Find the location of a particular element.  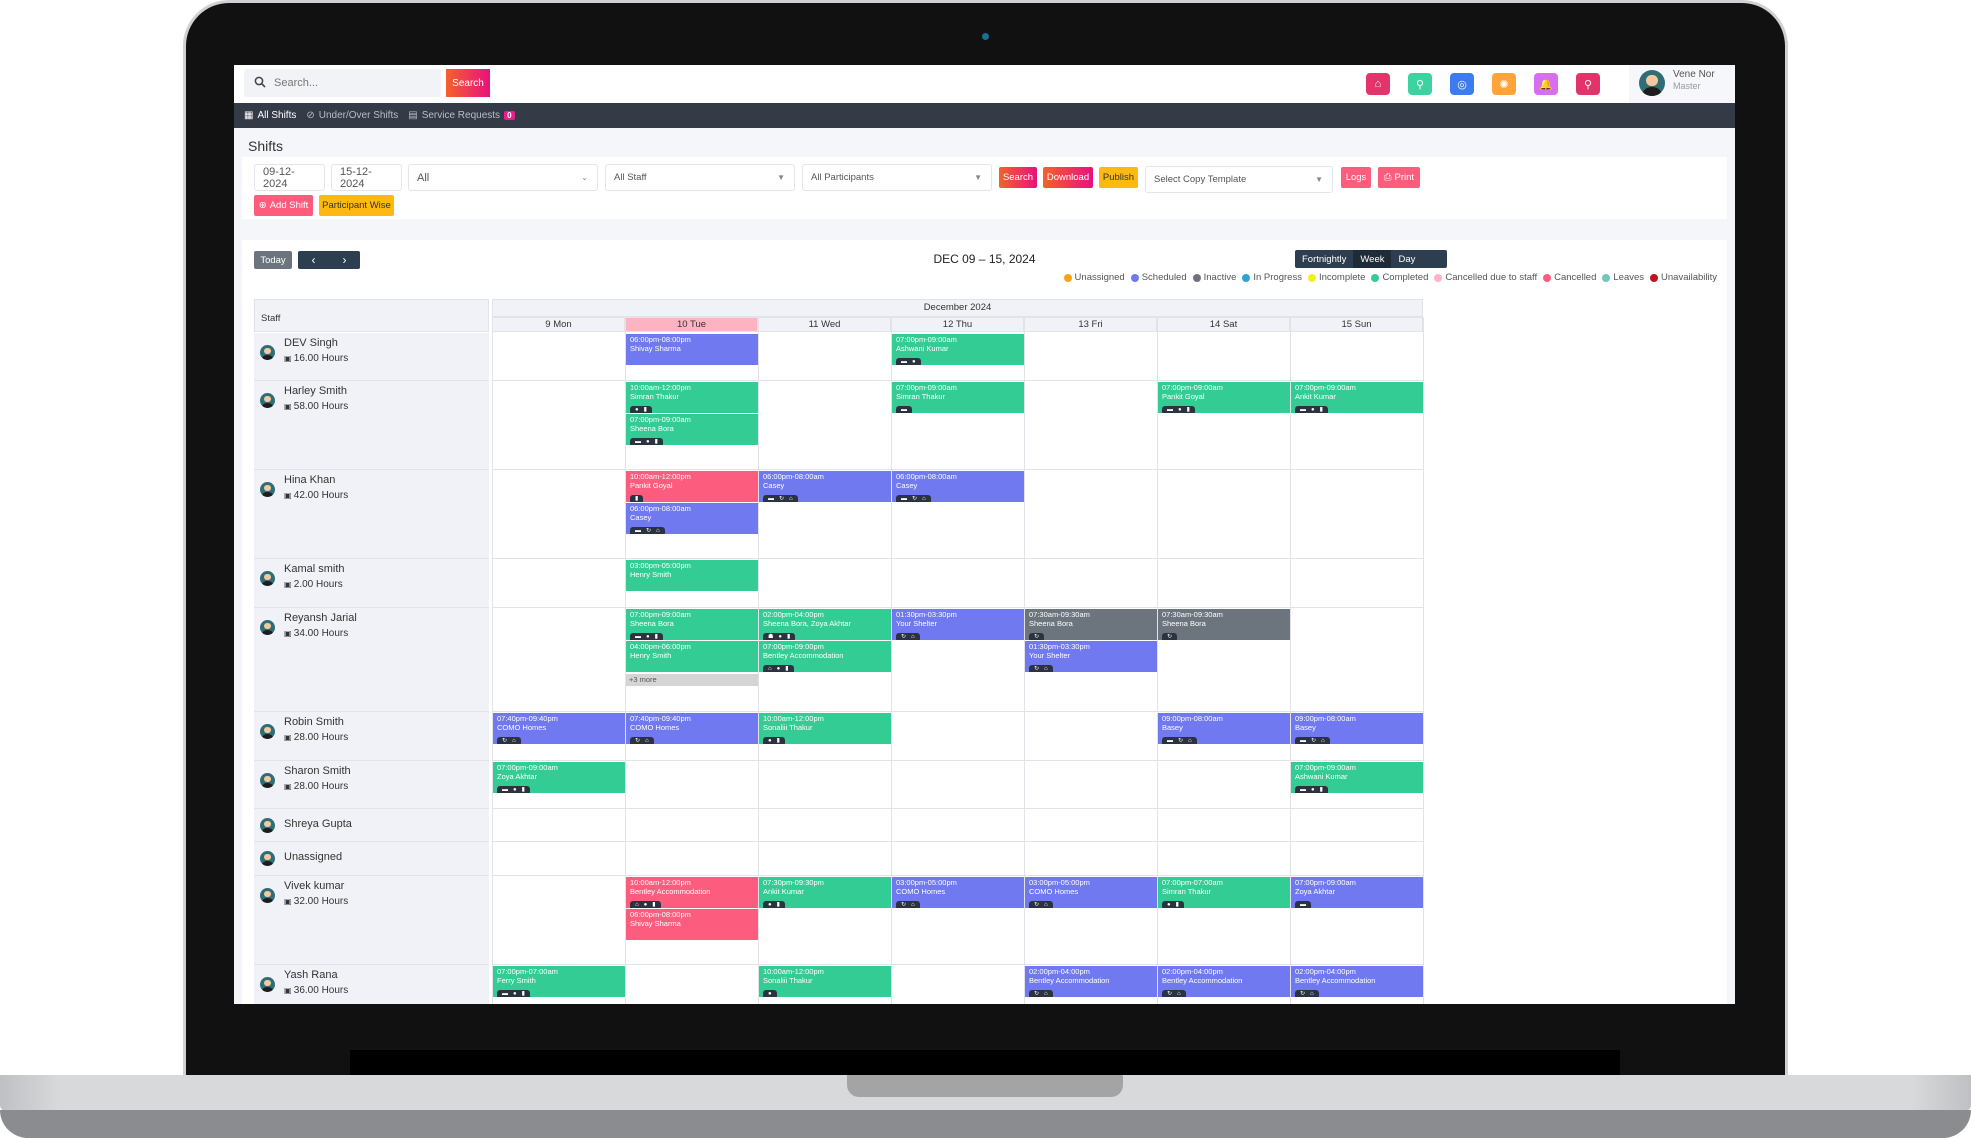

home-icon: ⌂ is located at coordinates (913, 637).